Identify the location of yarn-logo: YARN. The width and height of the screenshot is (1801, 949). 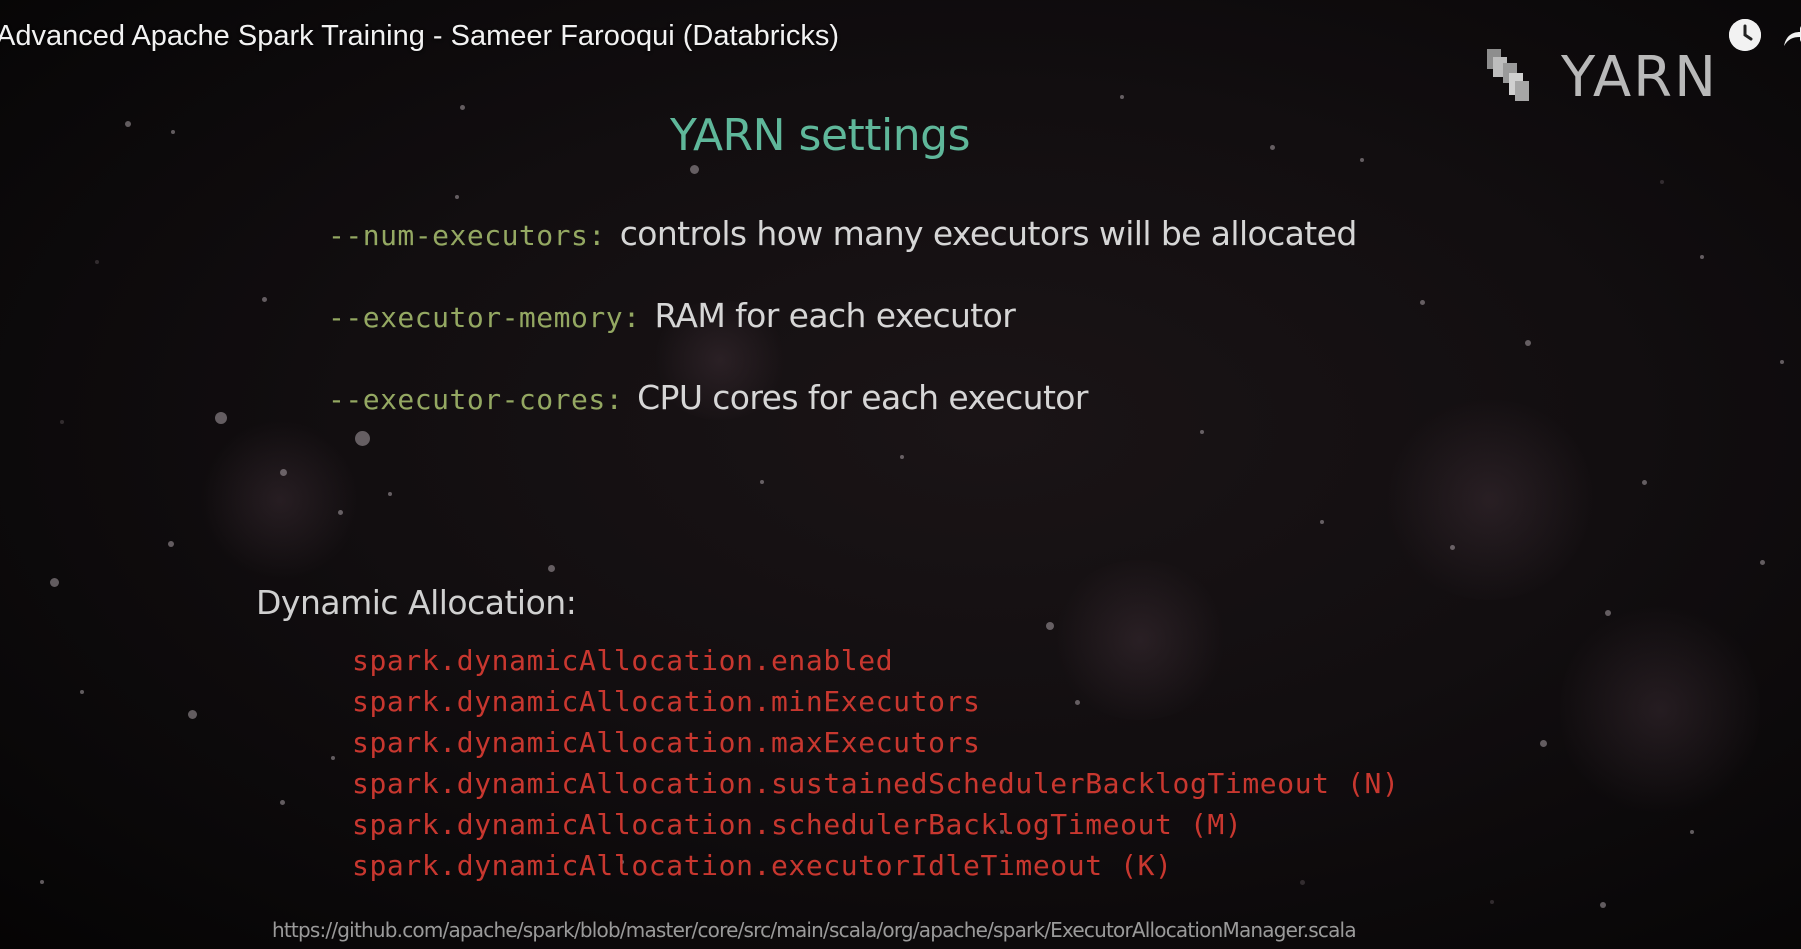
(1602, 77).